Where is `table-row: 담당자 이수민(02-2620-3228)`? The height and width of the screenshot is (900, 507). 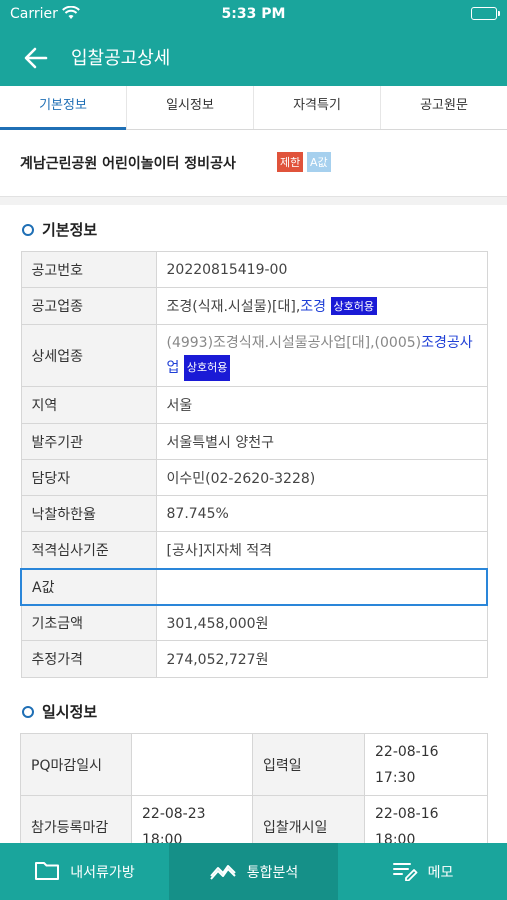
table-row: 담당자 이수민(02-2620-3228) is located at coordinates (254, 477).